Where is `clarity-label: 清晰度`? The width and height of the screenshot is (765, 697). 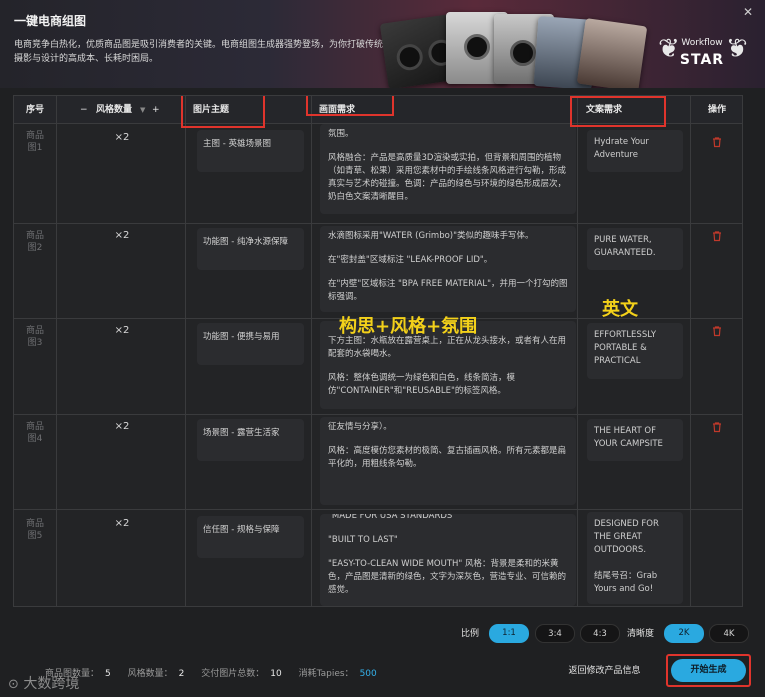 clarity-label: 清晰度 is located at coordinates (641, 634).